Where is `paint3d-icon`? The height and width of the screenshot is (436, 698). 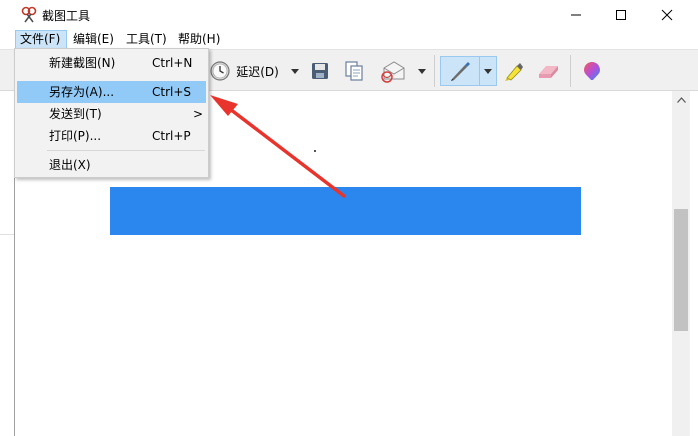 paint3d-icon is located at coordinates (592, 71).